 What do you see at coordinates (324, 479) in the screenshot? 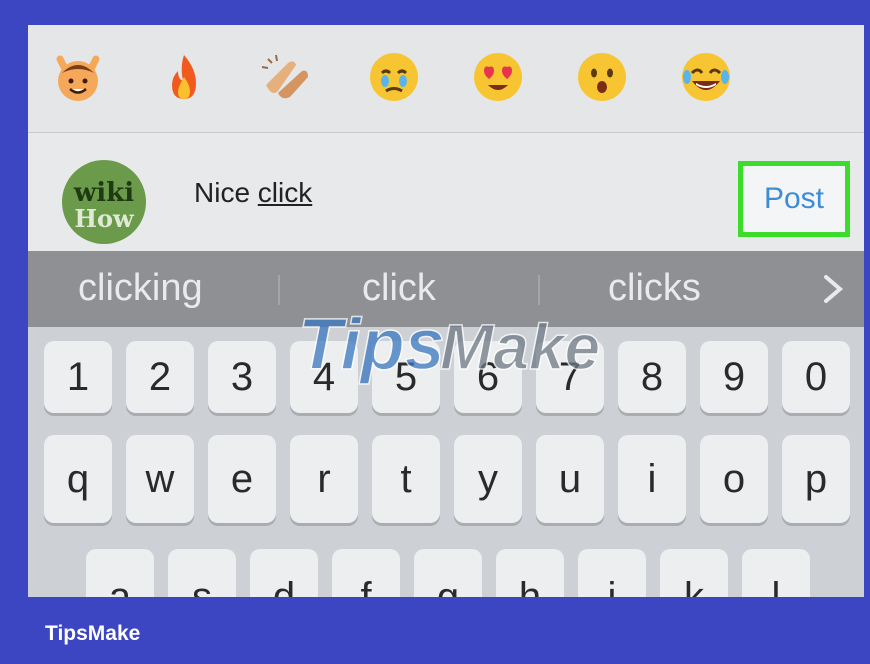
I see `key-r: r` at bounding box center [324, 479].